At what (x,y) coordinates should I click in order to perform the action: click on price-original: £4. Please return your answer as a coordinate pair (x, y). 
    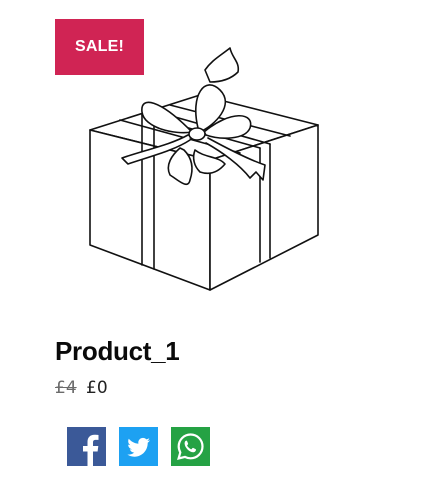
    Looking at the image, I should click on (66, 388).